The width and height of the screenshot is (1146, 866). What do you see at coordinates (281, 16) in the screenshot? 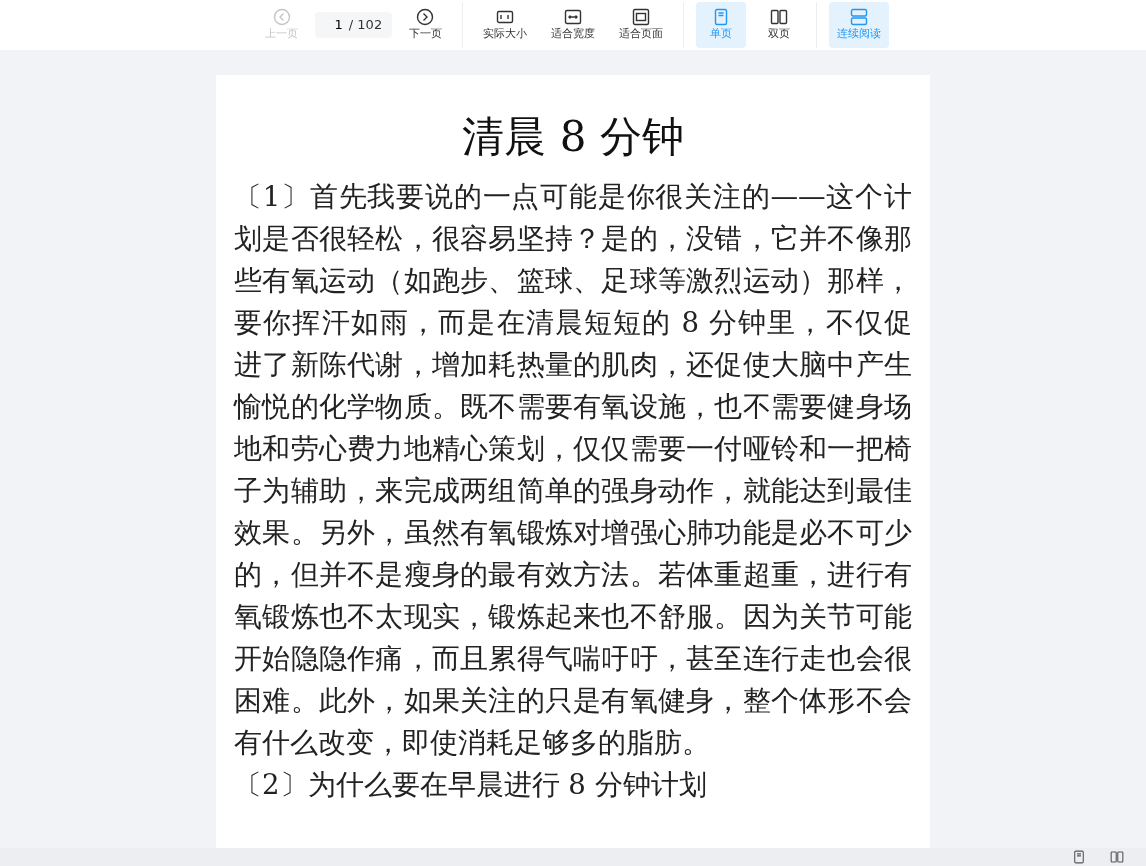
I see `previous-icon` at bounding box center [281, 16].